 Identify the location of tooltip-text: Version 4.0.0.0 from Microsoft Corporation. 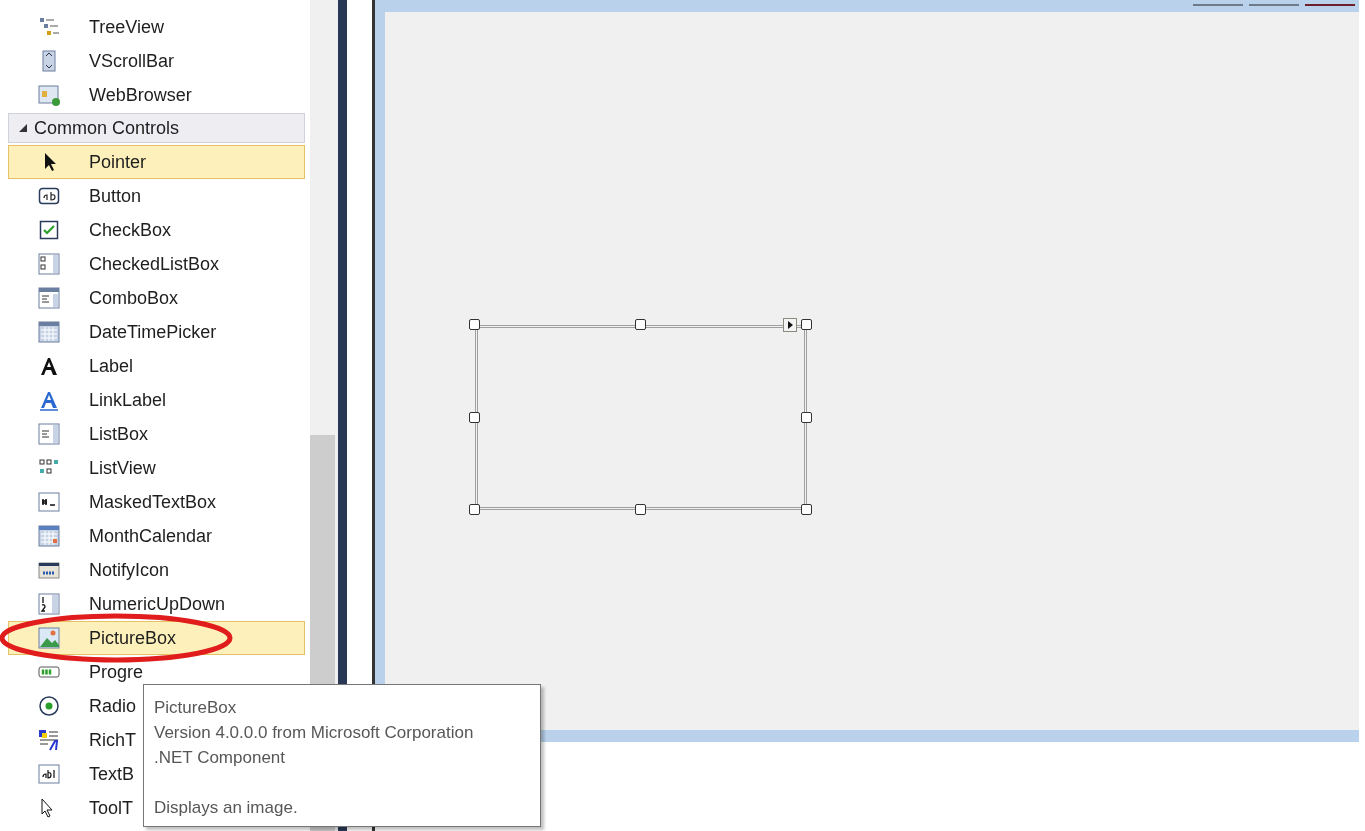
(314, 733).